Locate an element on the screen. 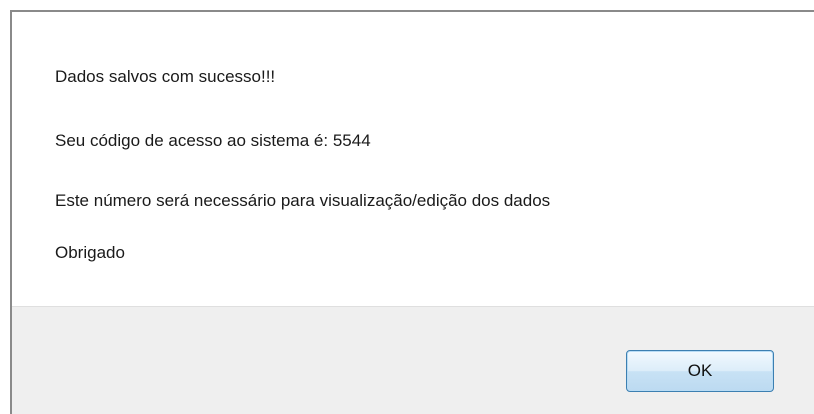 This screenshot has width=814, height=414. access-code-message: Seu código de acesso ao sistema é: 5544 is located at coordinates (213, 140).